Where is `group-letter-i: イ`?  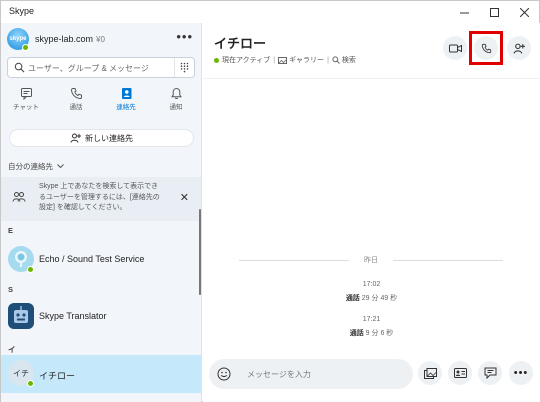
group-letter-i: イ is located at coordinates (12, 349).